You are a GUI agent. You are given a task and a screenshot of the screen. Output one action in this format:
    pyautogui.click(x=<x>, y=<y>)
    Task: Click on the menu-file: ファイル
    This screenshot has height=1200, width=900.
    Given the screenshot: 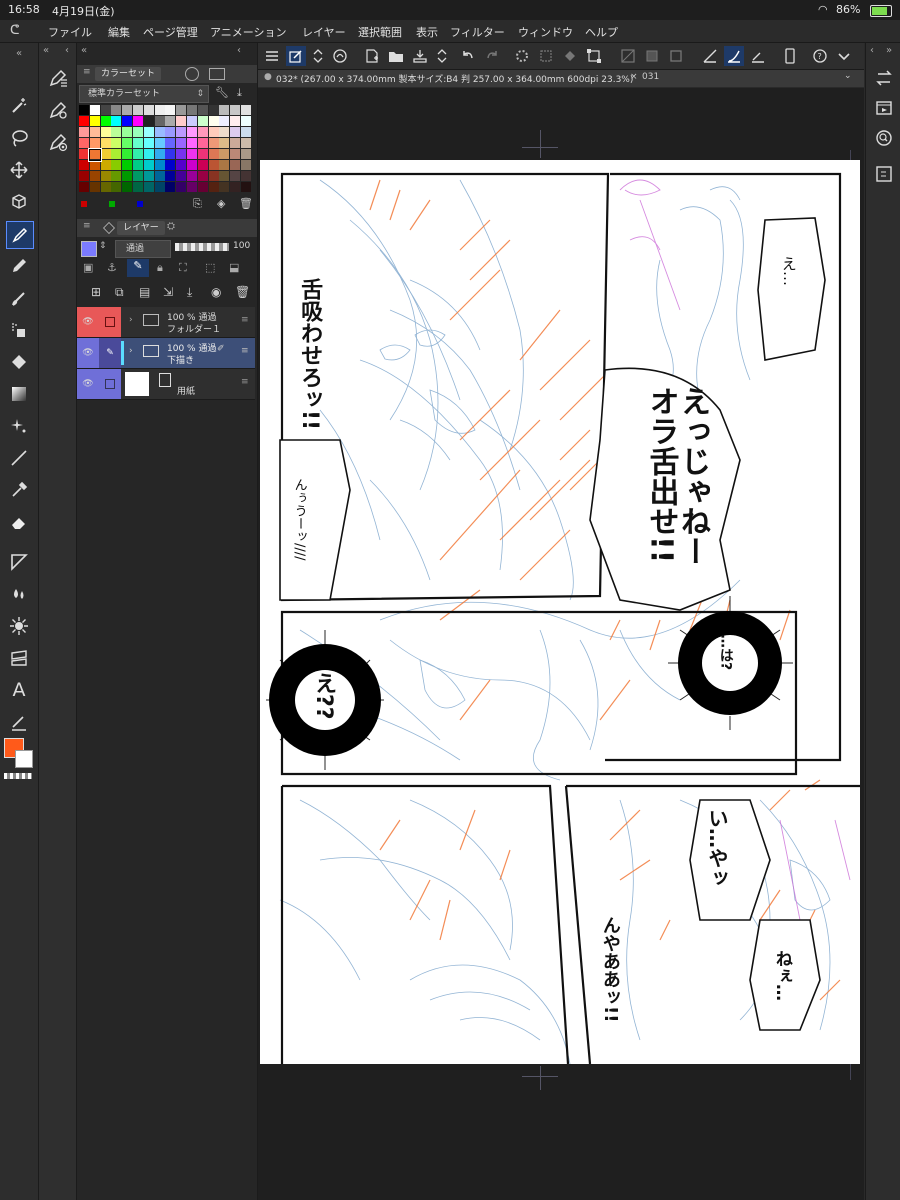 What is the action you would take?
    pyautogui.click(x=70, y=32)
    